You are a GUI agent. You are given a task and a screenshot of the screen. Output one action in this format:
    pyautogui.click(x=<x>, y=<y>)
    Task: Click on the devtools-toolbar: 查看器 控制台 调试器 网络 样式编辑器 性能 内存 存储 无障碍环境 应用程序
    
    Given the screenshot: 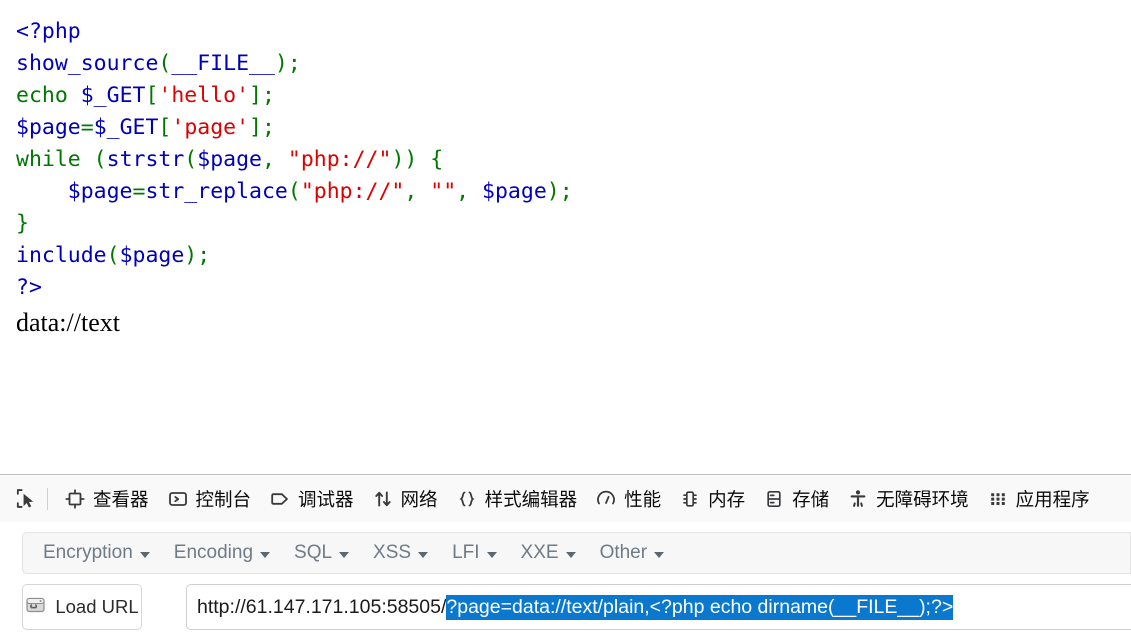 What is the action you would take?
    pyautogui.click(x=565, y=499)
    